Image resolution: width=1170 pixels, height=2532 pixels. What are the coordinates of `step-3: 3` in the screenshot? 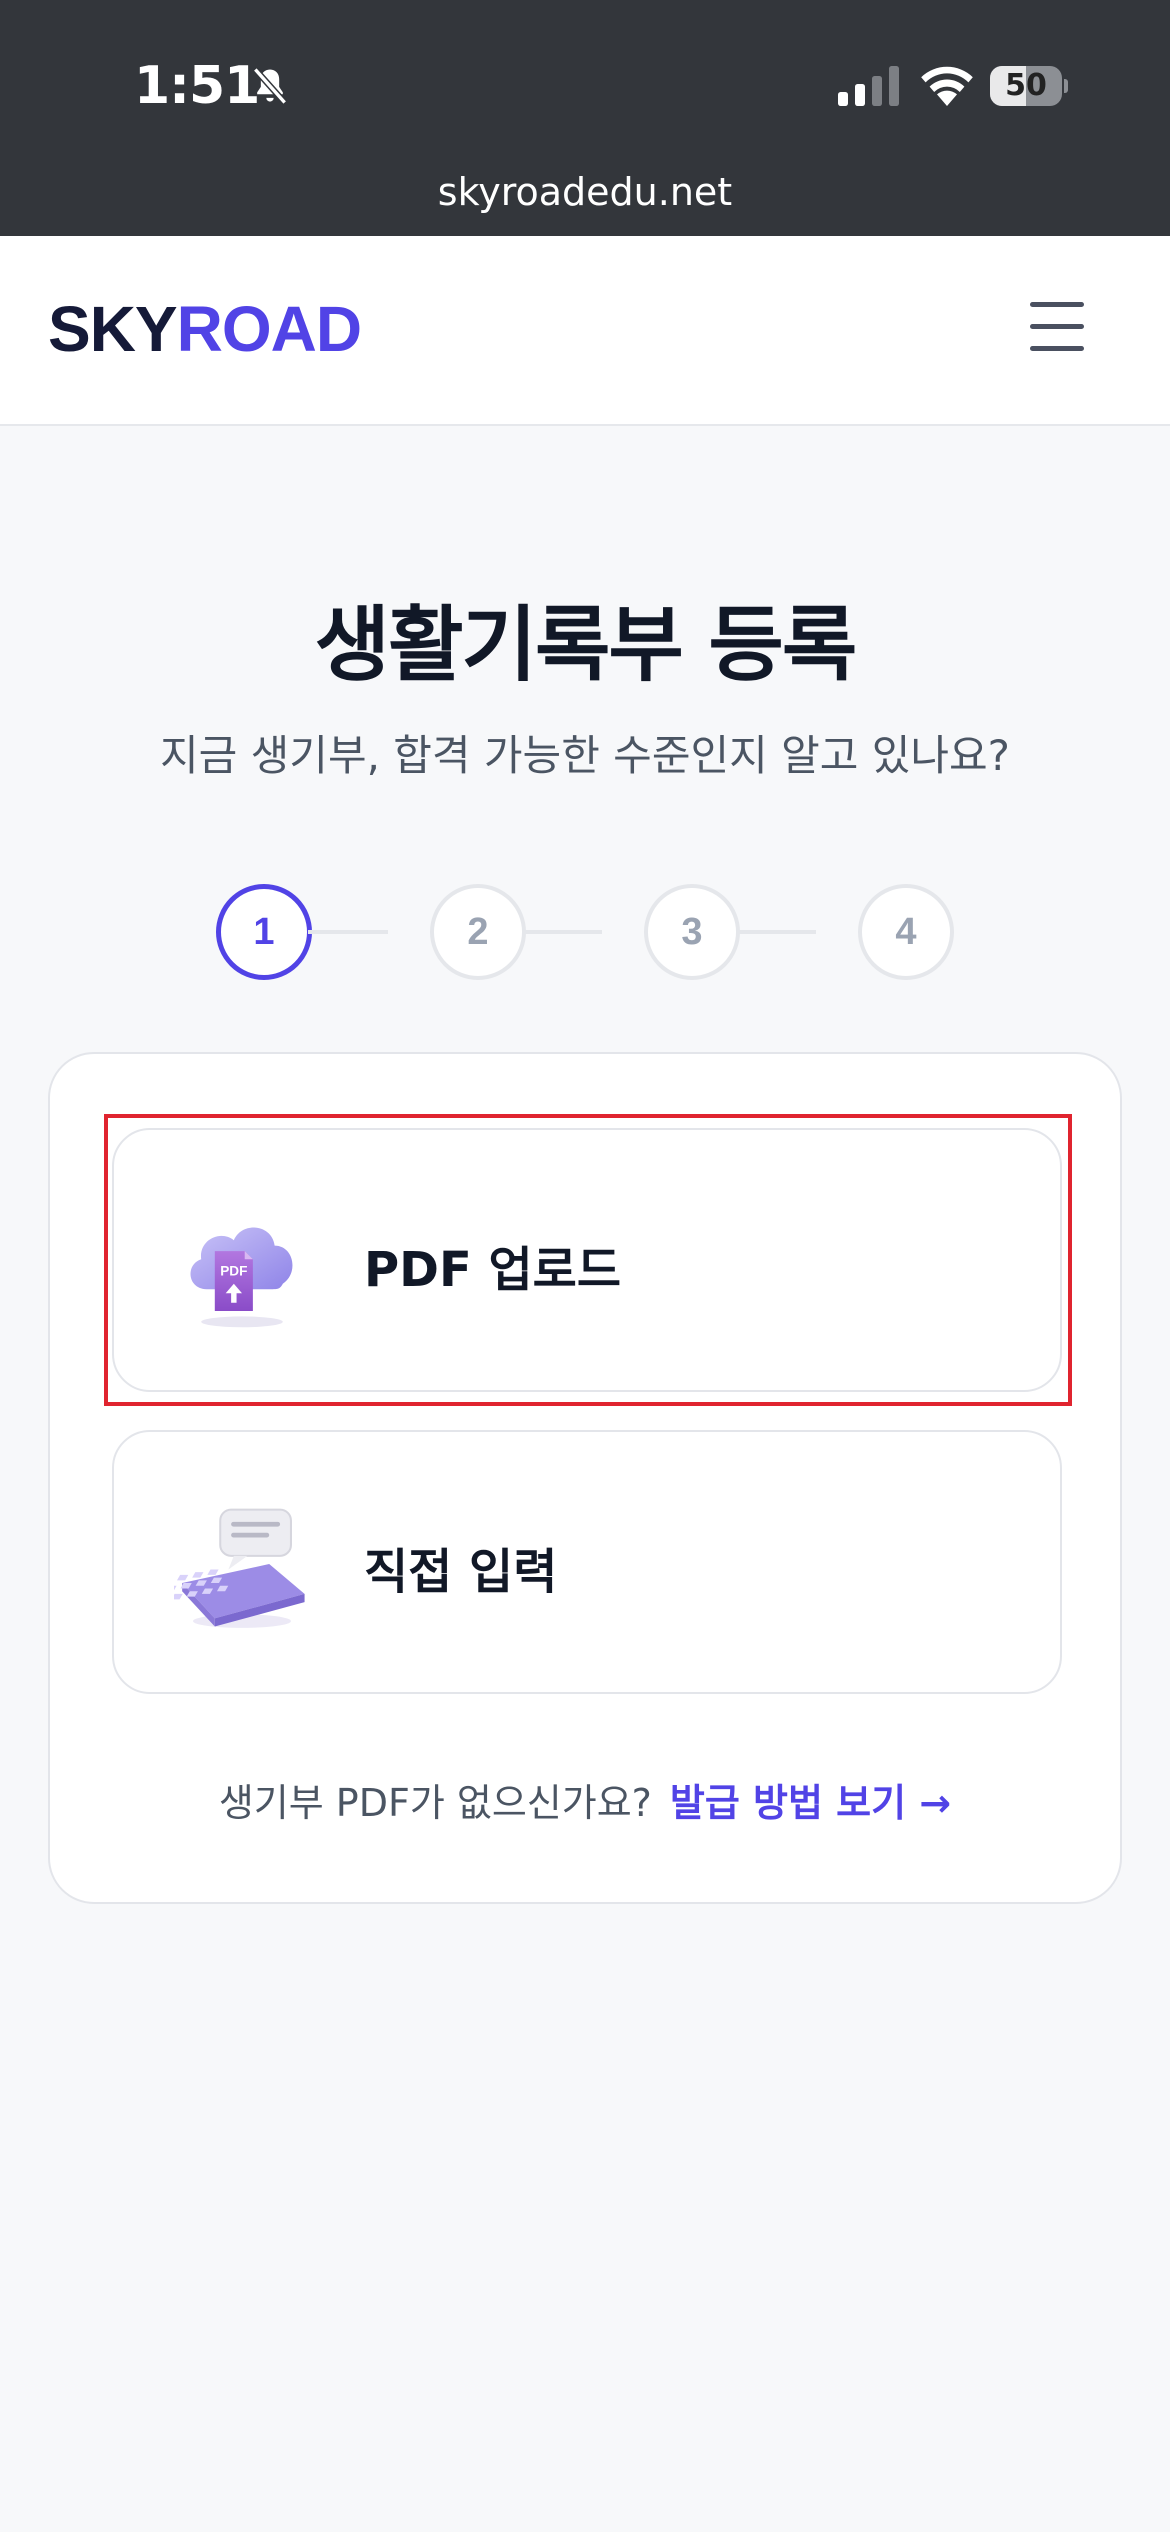 It's located at (692, 932).